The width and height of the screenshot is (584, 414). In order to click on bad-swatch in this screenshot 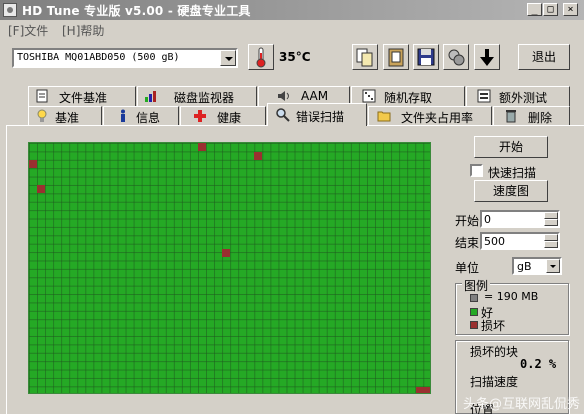, I will do `click(474, 325)`.